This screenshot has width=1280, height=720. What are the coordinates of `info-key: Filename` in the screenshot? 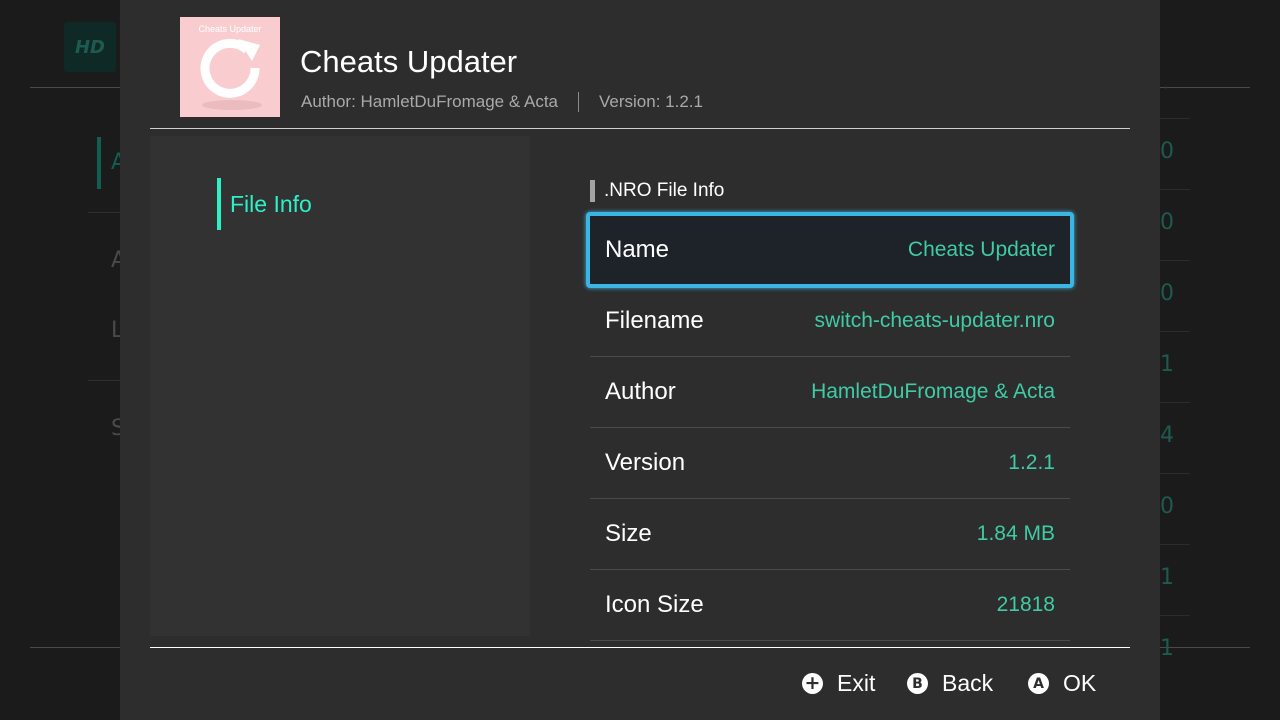 It's located at (654, 320).